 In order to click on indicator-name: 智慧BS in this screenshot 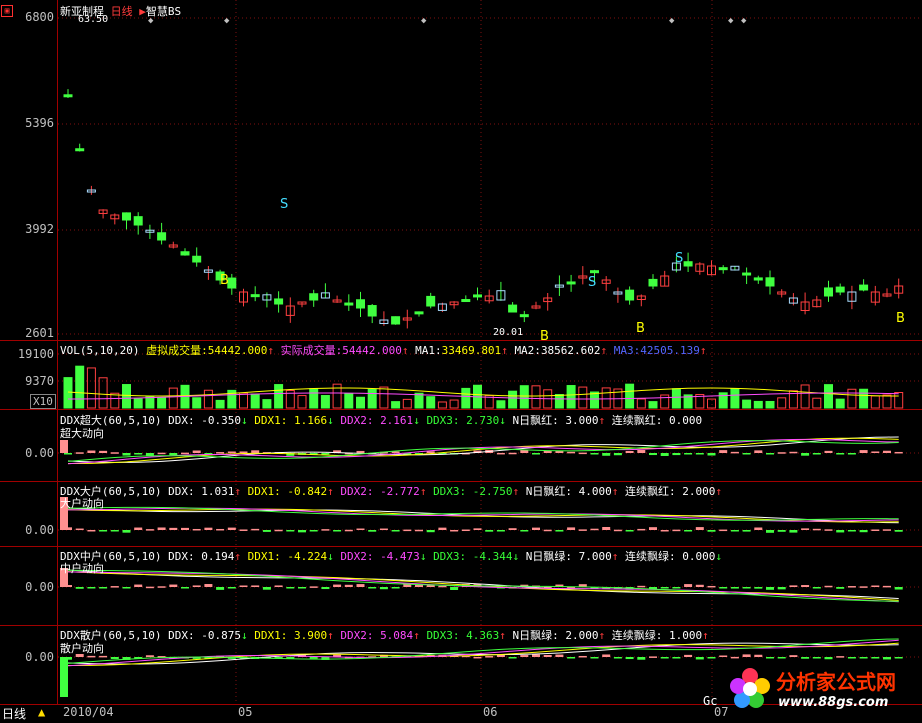, I will do `click(163, 11)`.